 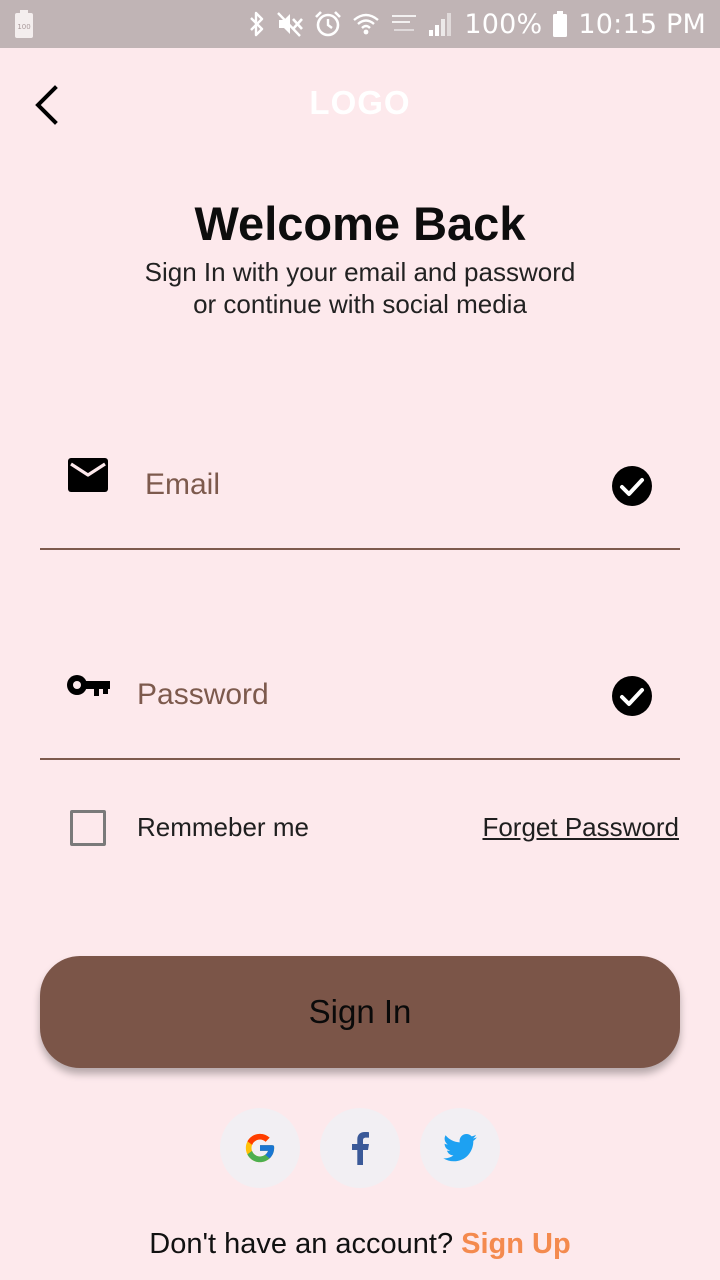 I want to click on network-icon, so click(x=404, y=24).